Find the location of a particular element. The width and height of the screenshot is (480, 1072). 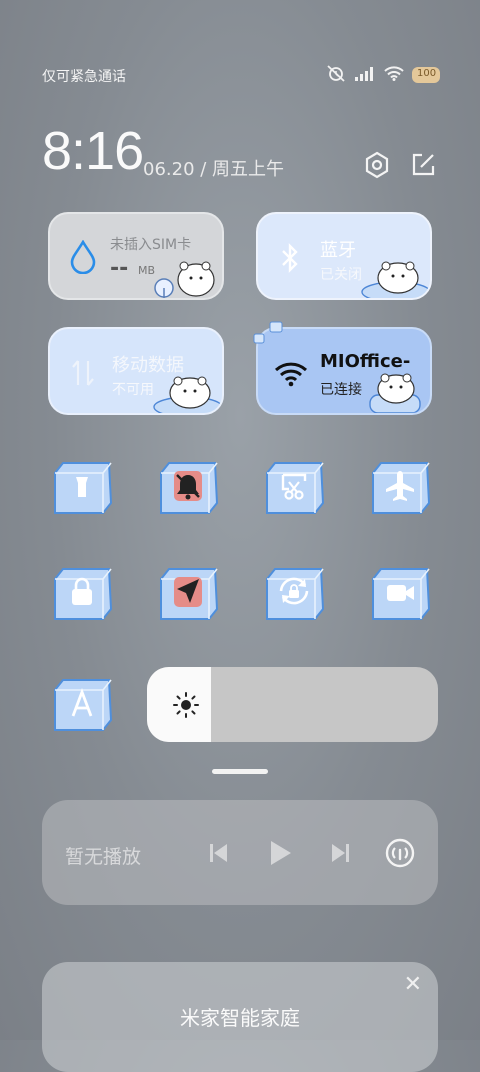

water-drop-icon is located at coordinates (83, 257).